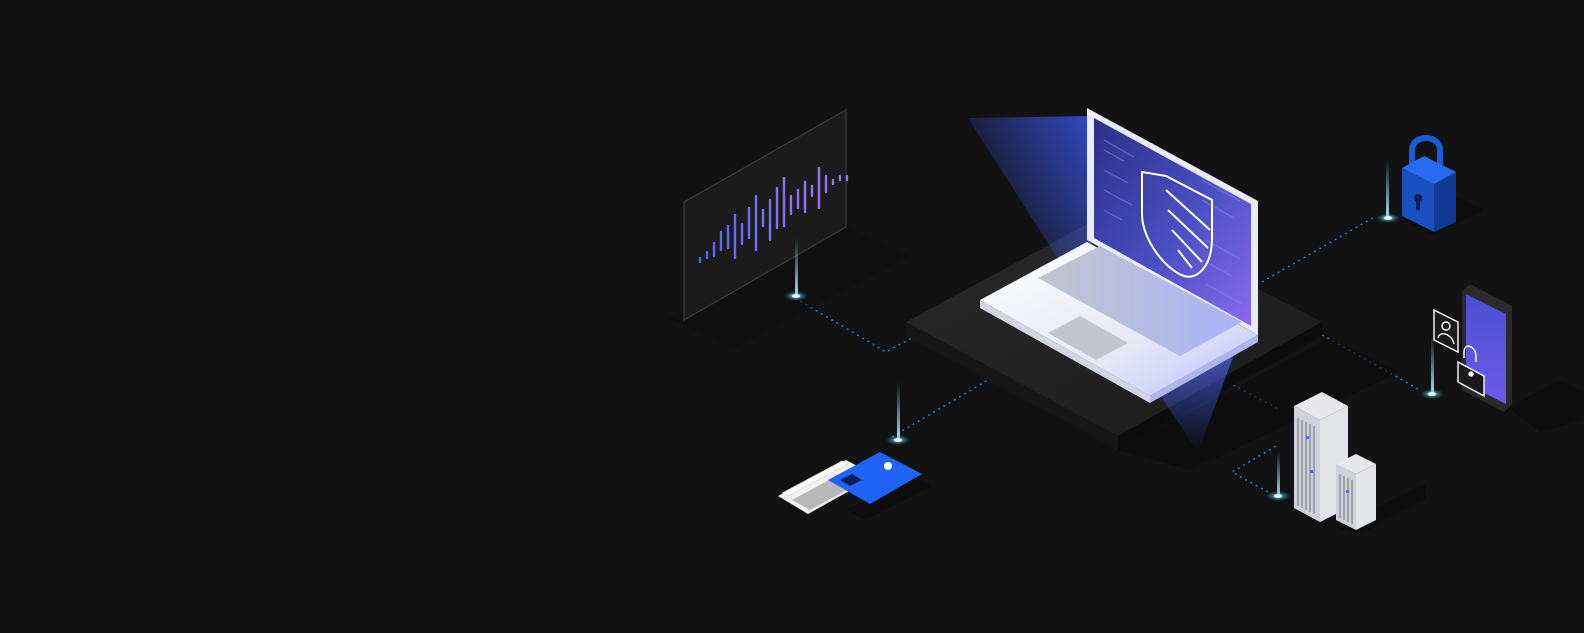 The width and height of the screenshot is (1584, 633). What do you see at coordinates (1508, 358) in the screenshot?
I see `mobile-device` at bounding box center [1508, 358].